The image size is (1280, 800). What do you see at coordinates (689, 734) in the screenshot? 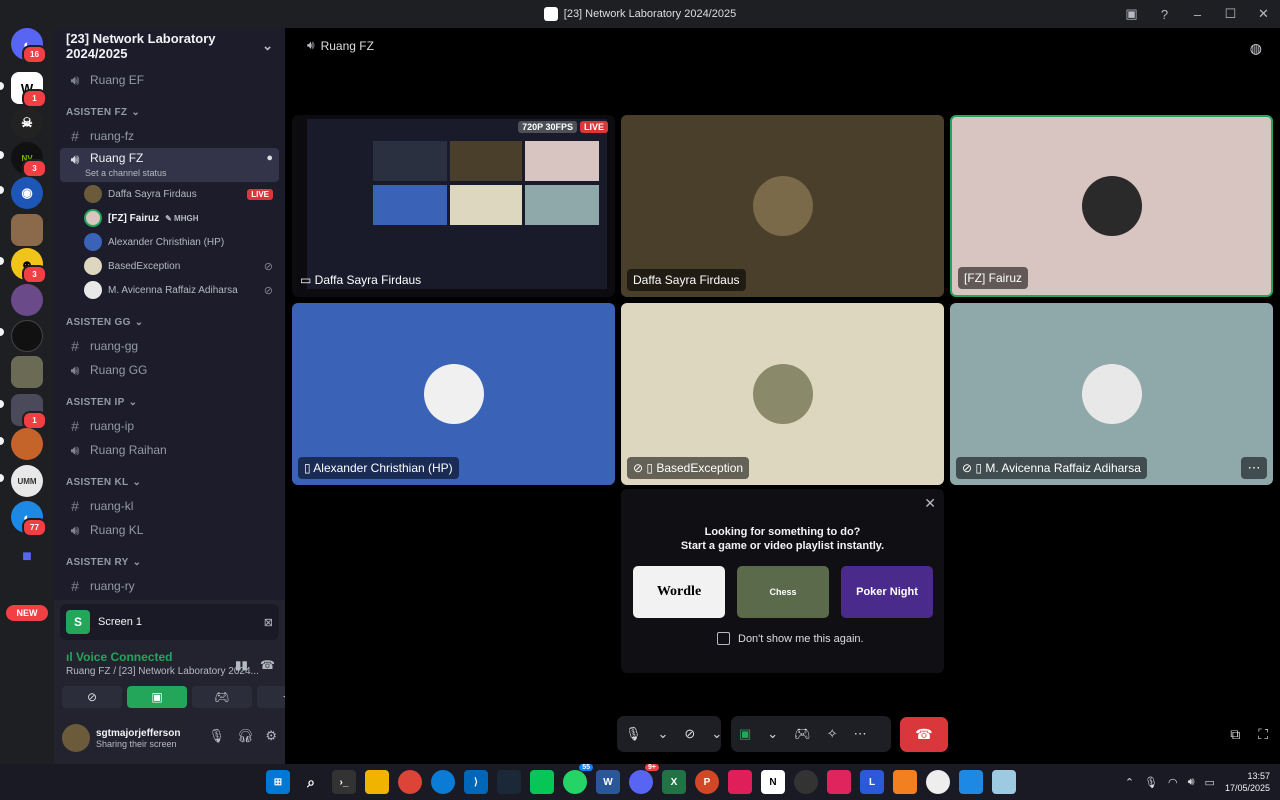
I see `camera-off-icon: ⊘` at bounding box center [689, 734].